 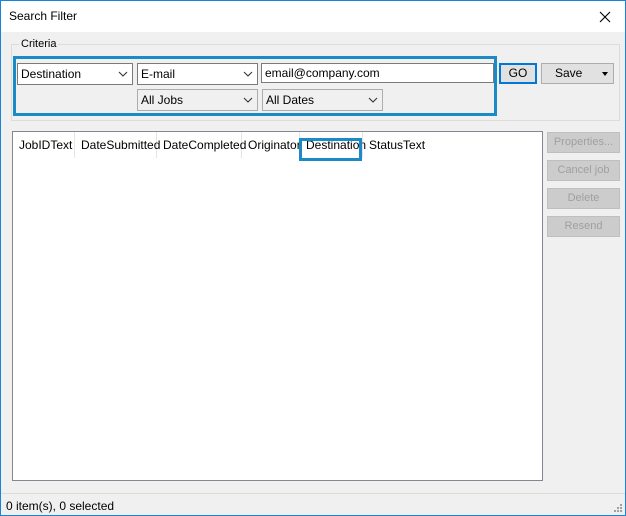 I want to click on resend-button: Resend, so click(x=583, y=226).